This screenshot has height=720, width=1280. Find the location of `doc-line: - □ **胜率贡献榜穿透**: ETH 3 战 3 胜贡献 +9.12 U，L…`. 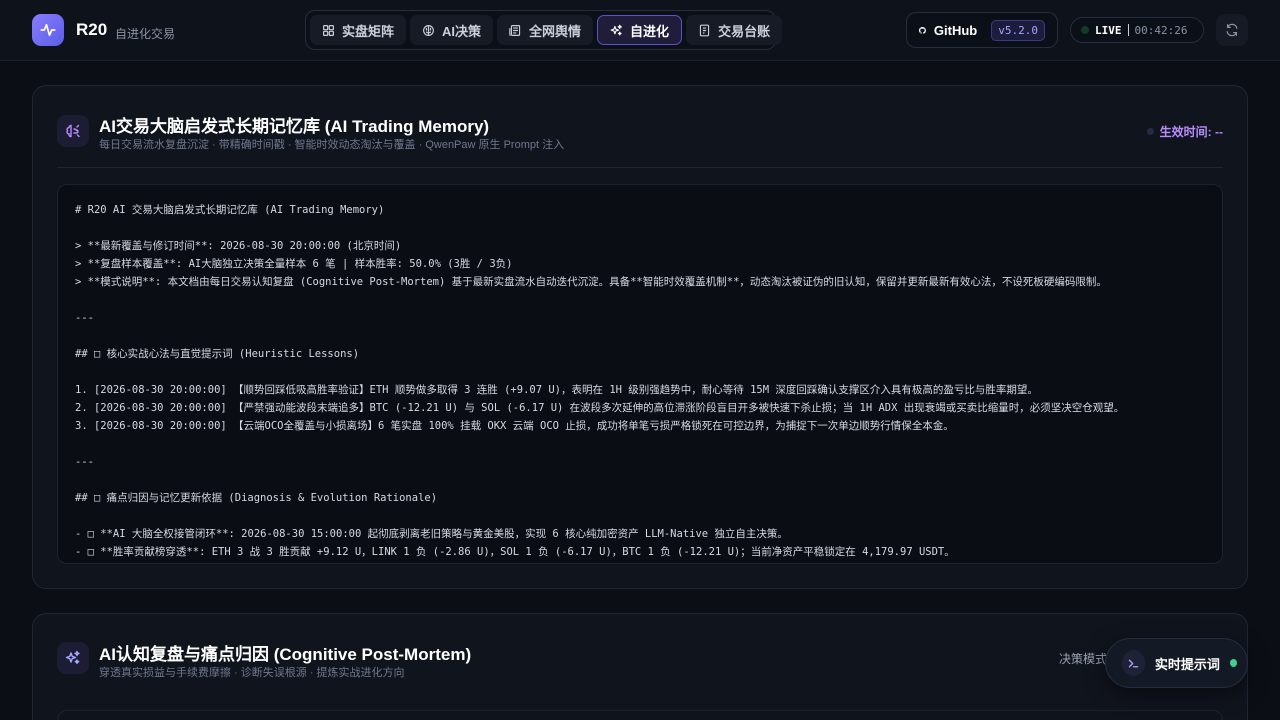

doc-line: - □ **胜率贡献榜穿透**: ETH 3 战 3 胜贡献 +9.12 U，L… is located at coordinates (515, 552).